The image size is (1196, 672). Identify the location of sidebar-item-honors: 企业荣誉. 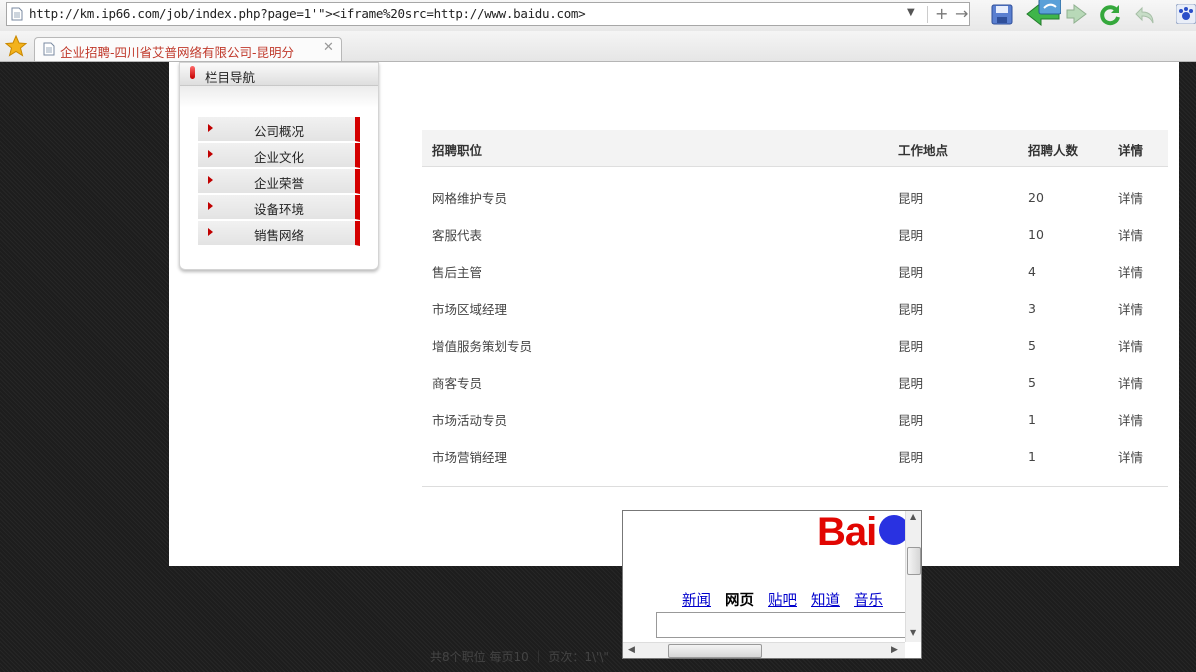
(279, 181).